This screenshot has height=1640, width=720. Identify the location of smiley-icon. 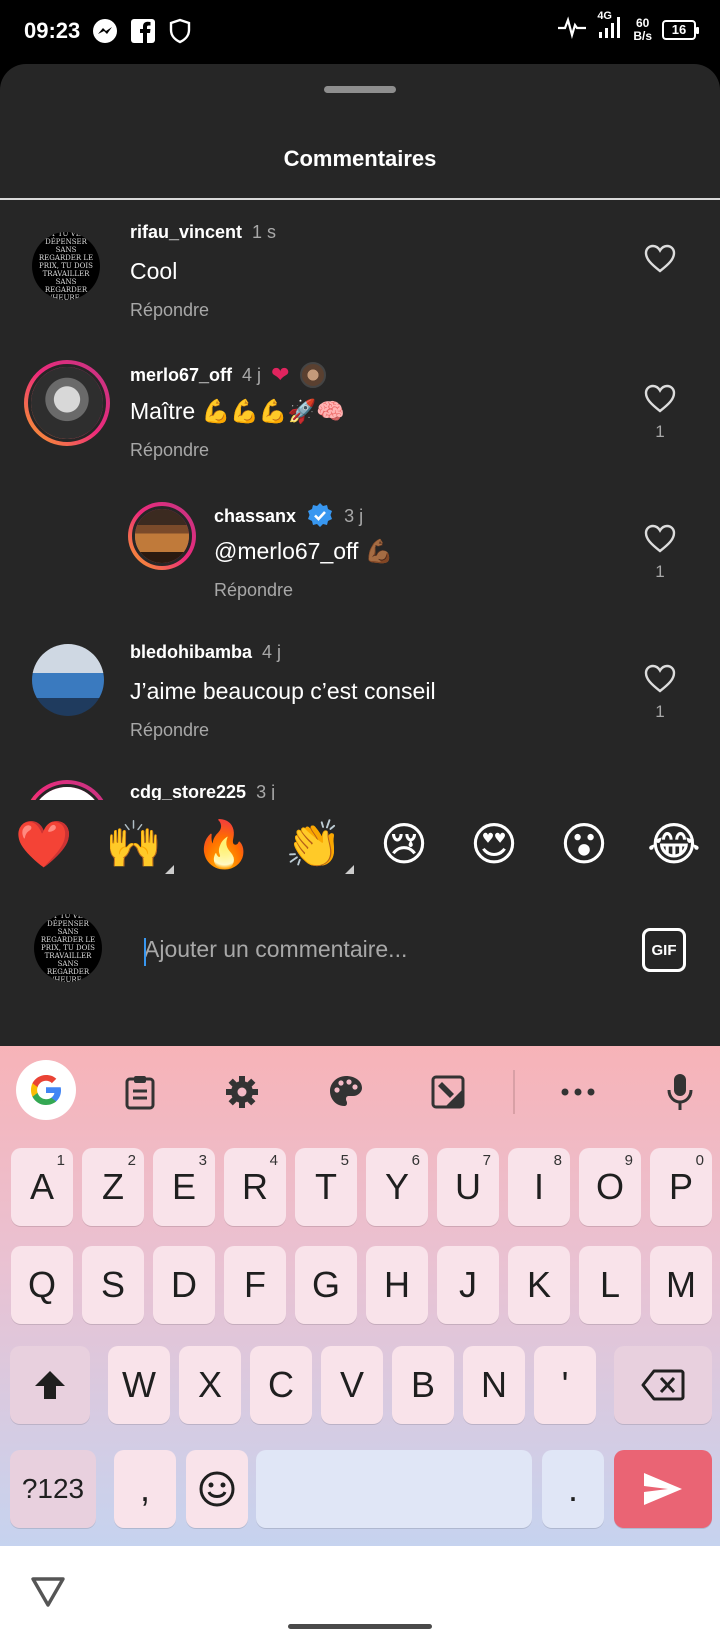
(217, 1489).